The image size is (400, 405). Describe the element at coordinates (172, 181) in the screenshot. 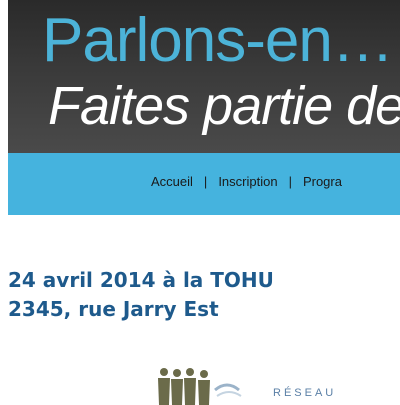

I see `nav-item-accueil: Accueil` at that location.